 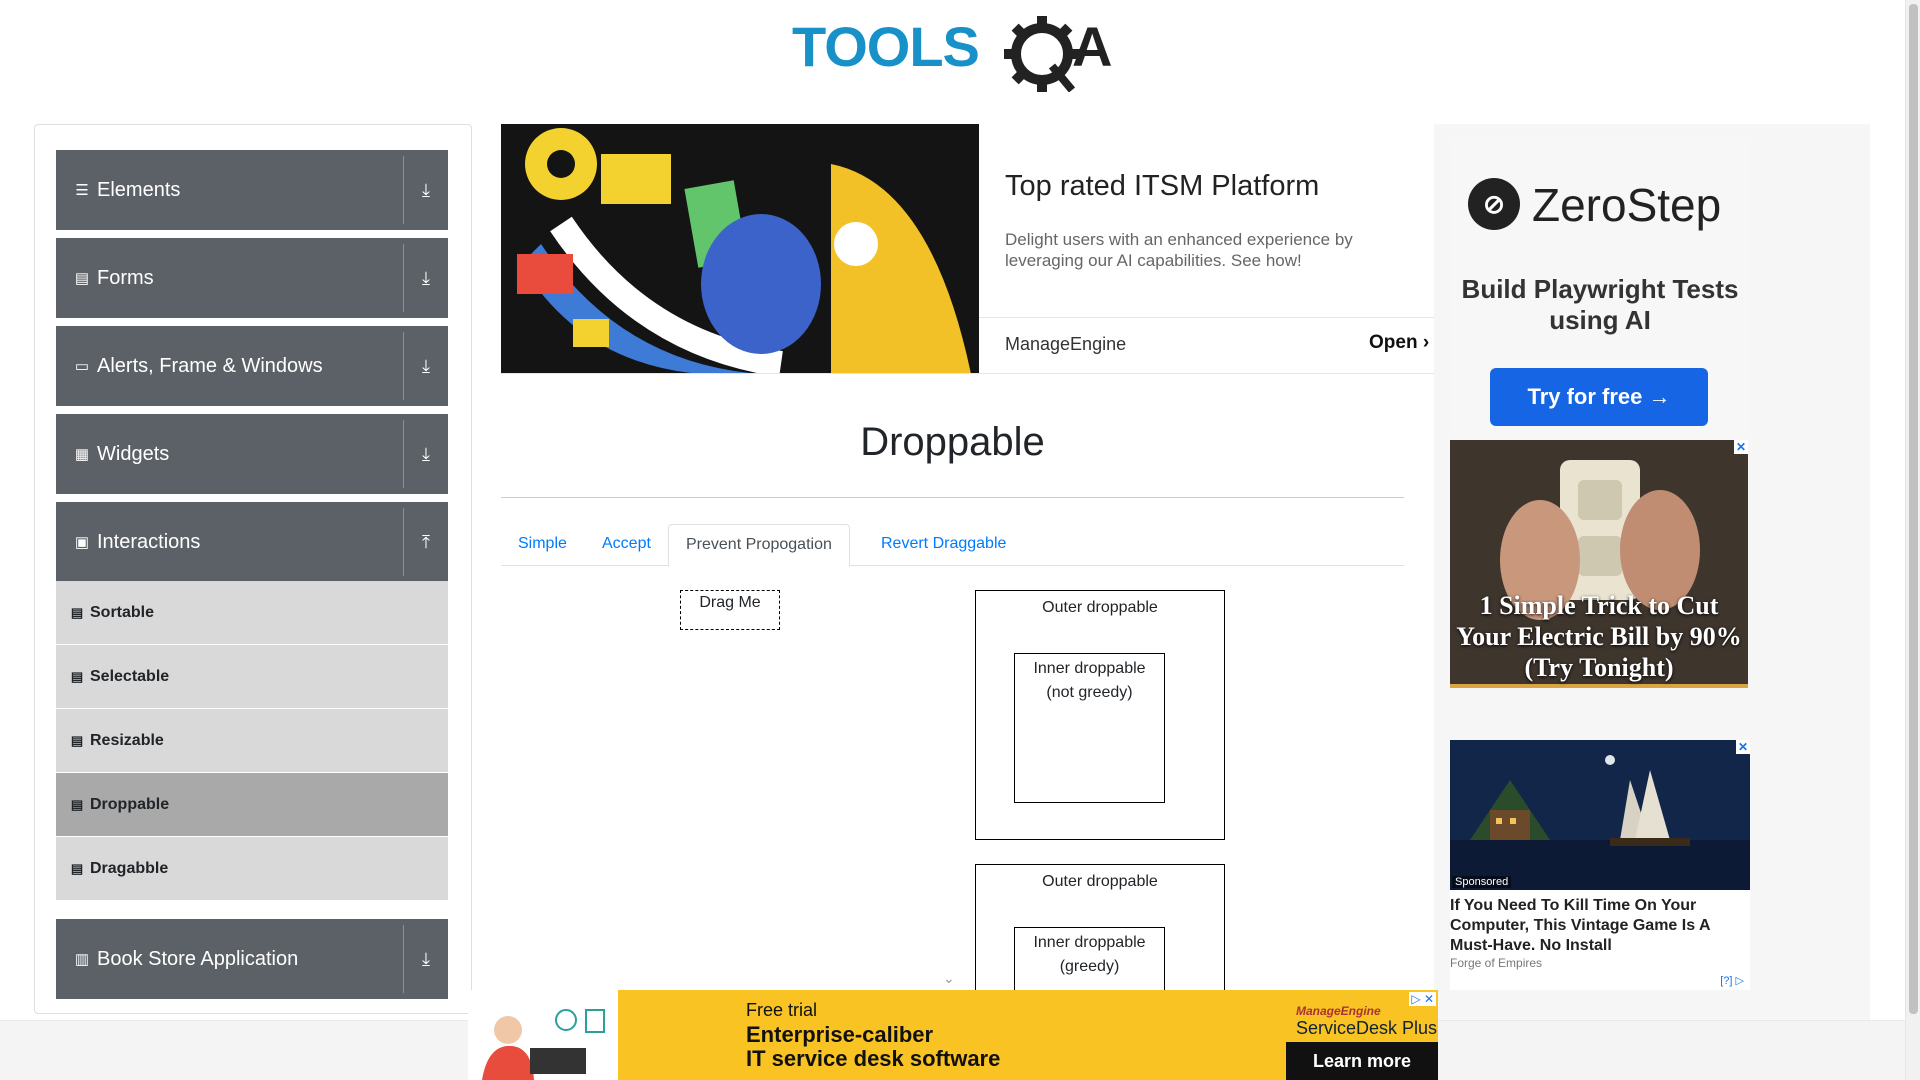 I want to click on sidebar-group-widgets: ▦ Widgets ⤓, so click(x=252, y=454).